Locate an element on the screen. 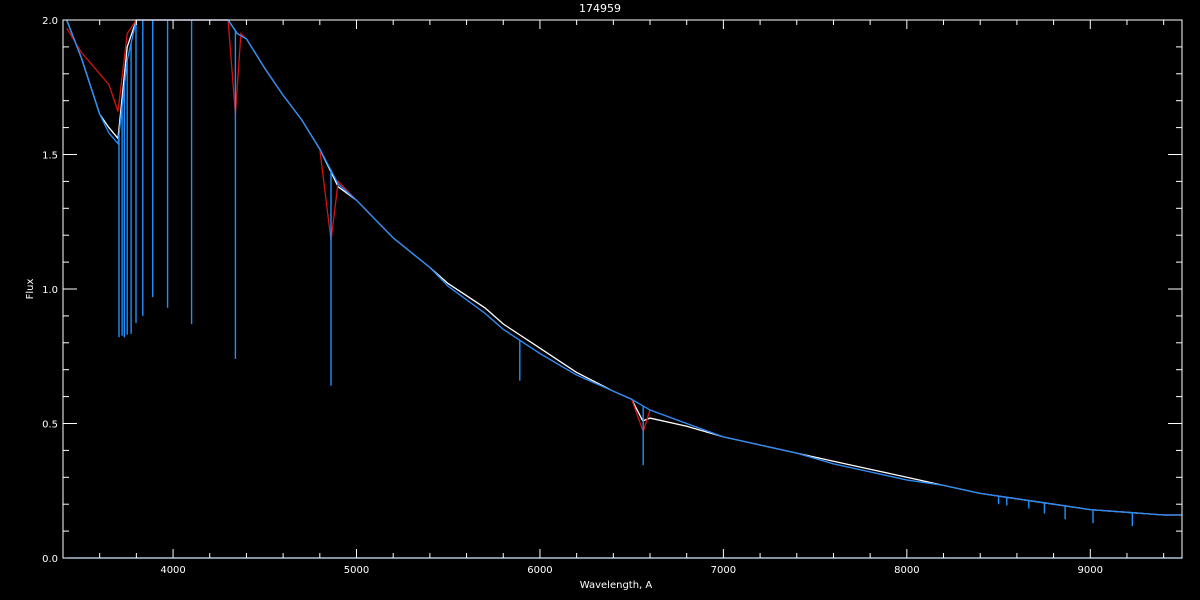 The height and width of the screenshot is (600, 1200). y-axis-label: Flux is located at coordinates (30, 289).